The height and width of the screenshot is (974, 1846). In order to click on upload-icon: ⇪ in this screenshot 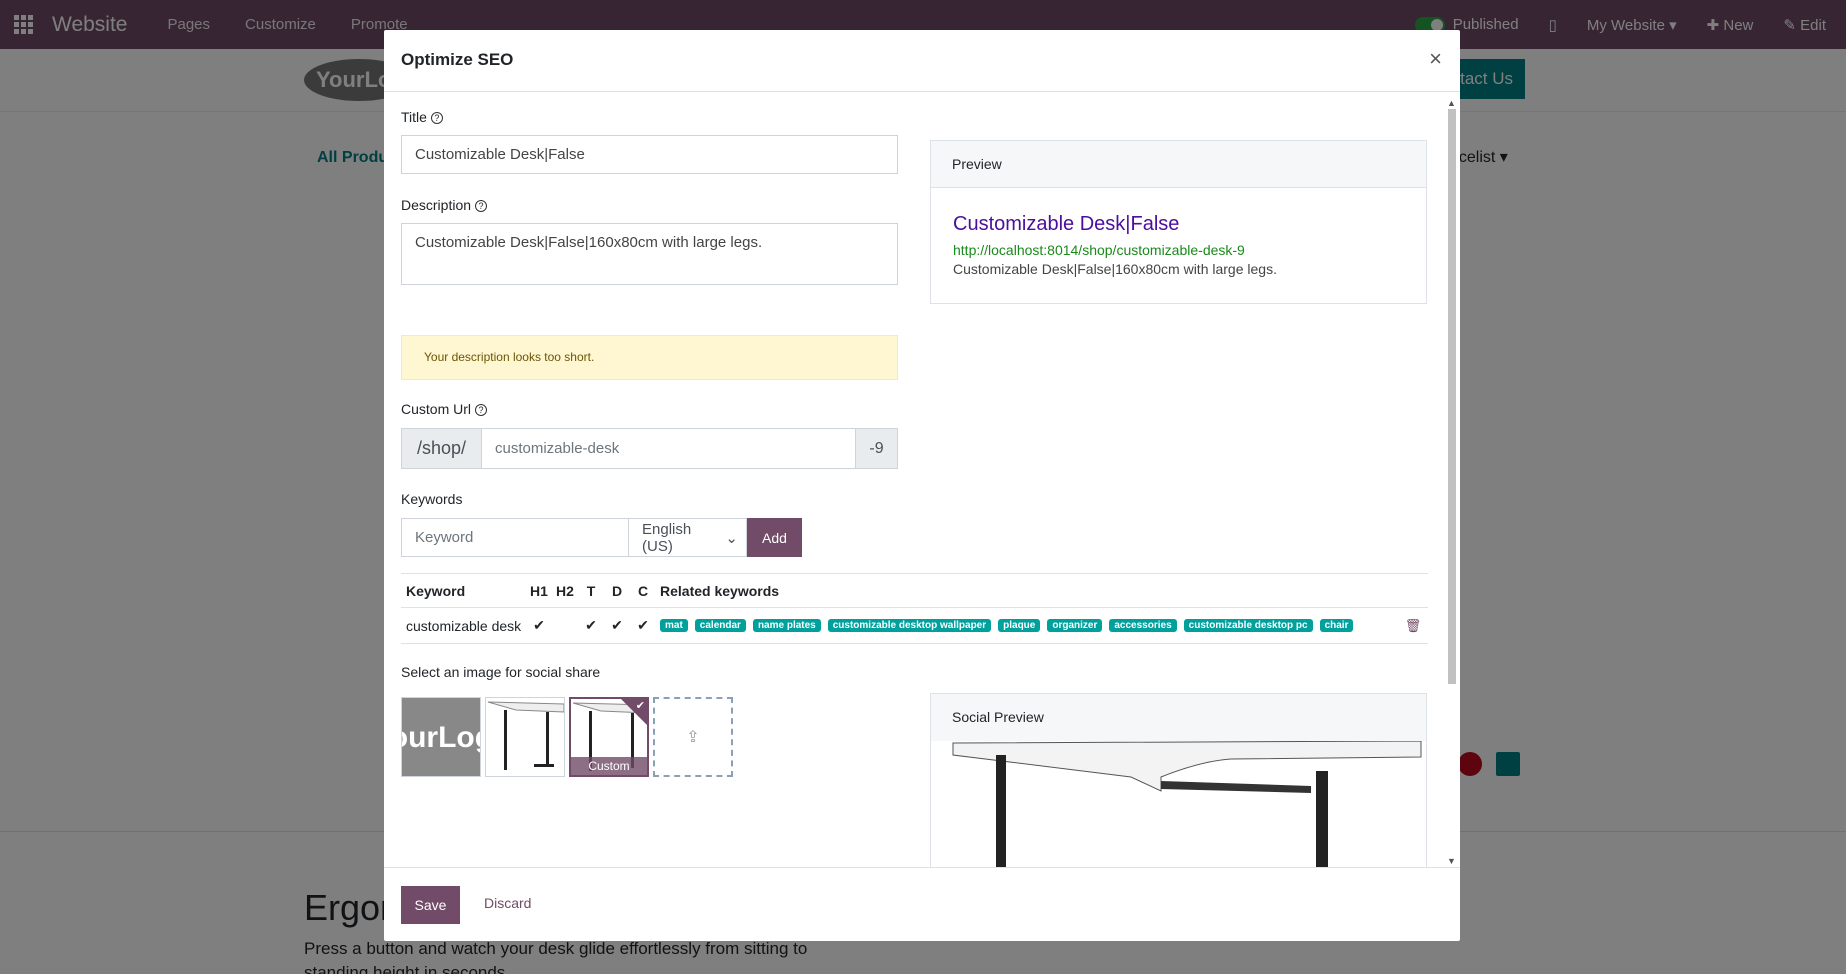, I will do `click(693, 737)`.